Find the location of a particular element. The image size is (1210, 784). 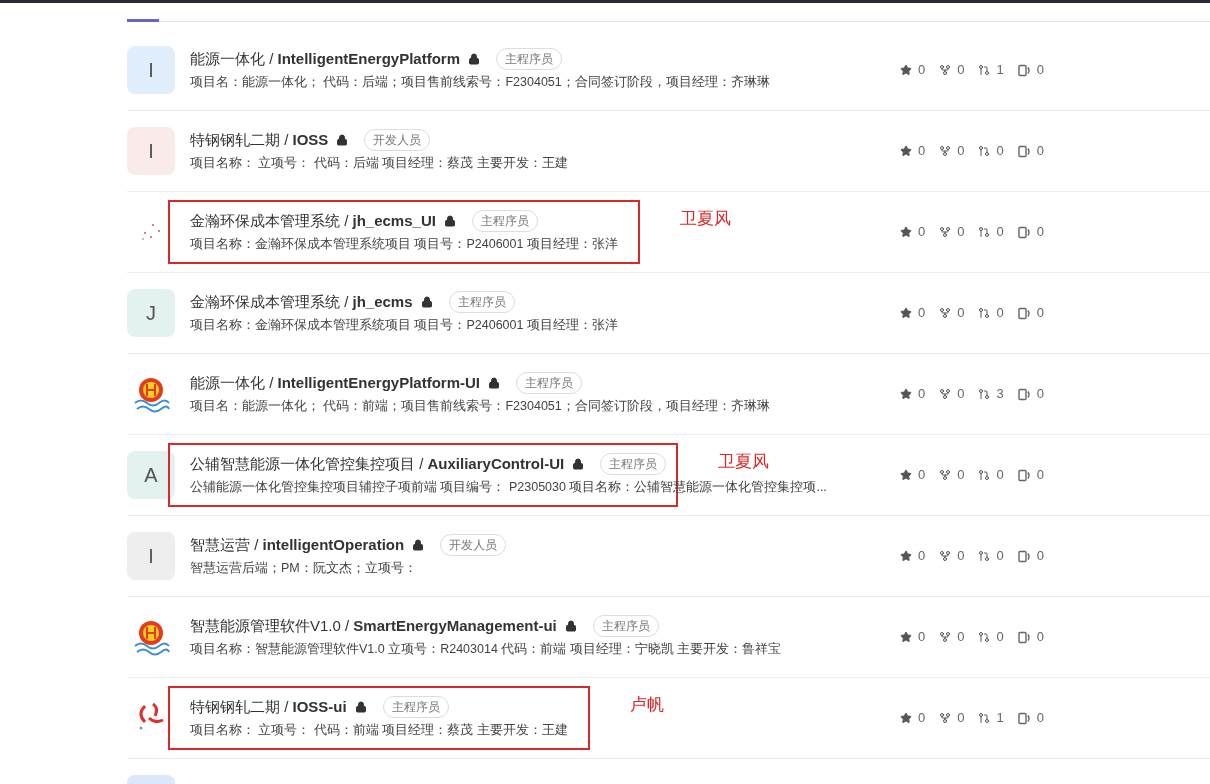

project-title: 金瀚环保成本管理系统 / jh_ecms is located at coordinates (301, 302).